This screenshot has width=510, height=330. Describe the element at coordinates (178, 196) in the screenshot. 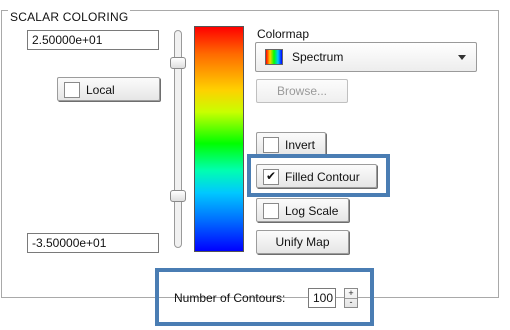

I see `min-slider-thumb` at that location.